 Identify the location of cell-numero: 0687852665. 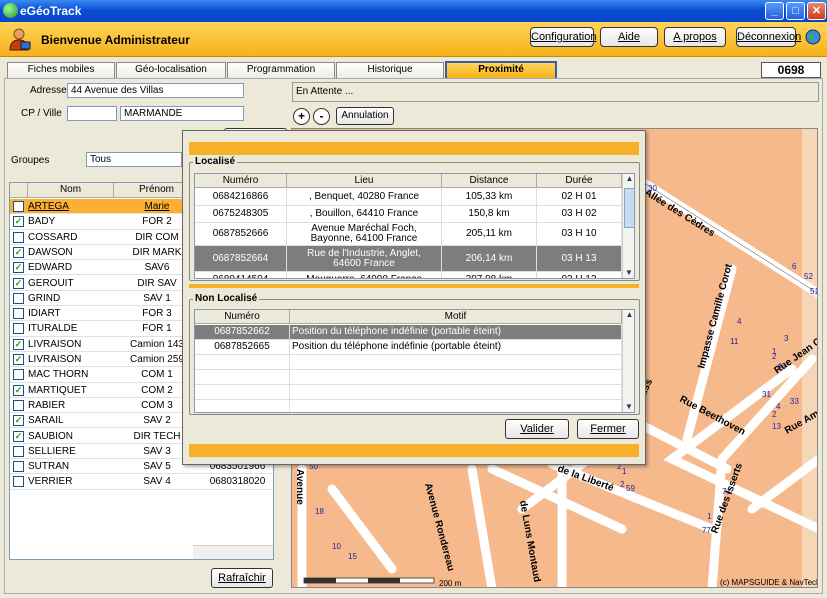
(242, 347).